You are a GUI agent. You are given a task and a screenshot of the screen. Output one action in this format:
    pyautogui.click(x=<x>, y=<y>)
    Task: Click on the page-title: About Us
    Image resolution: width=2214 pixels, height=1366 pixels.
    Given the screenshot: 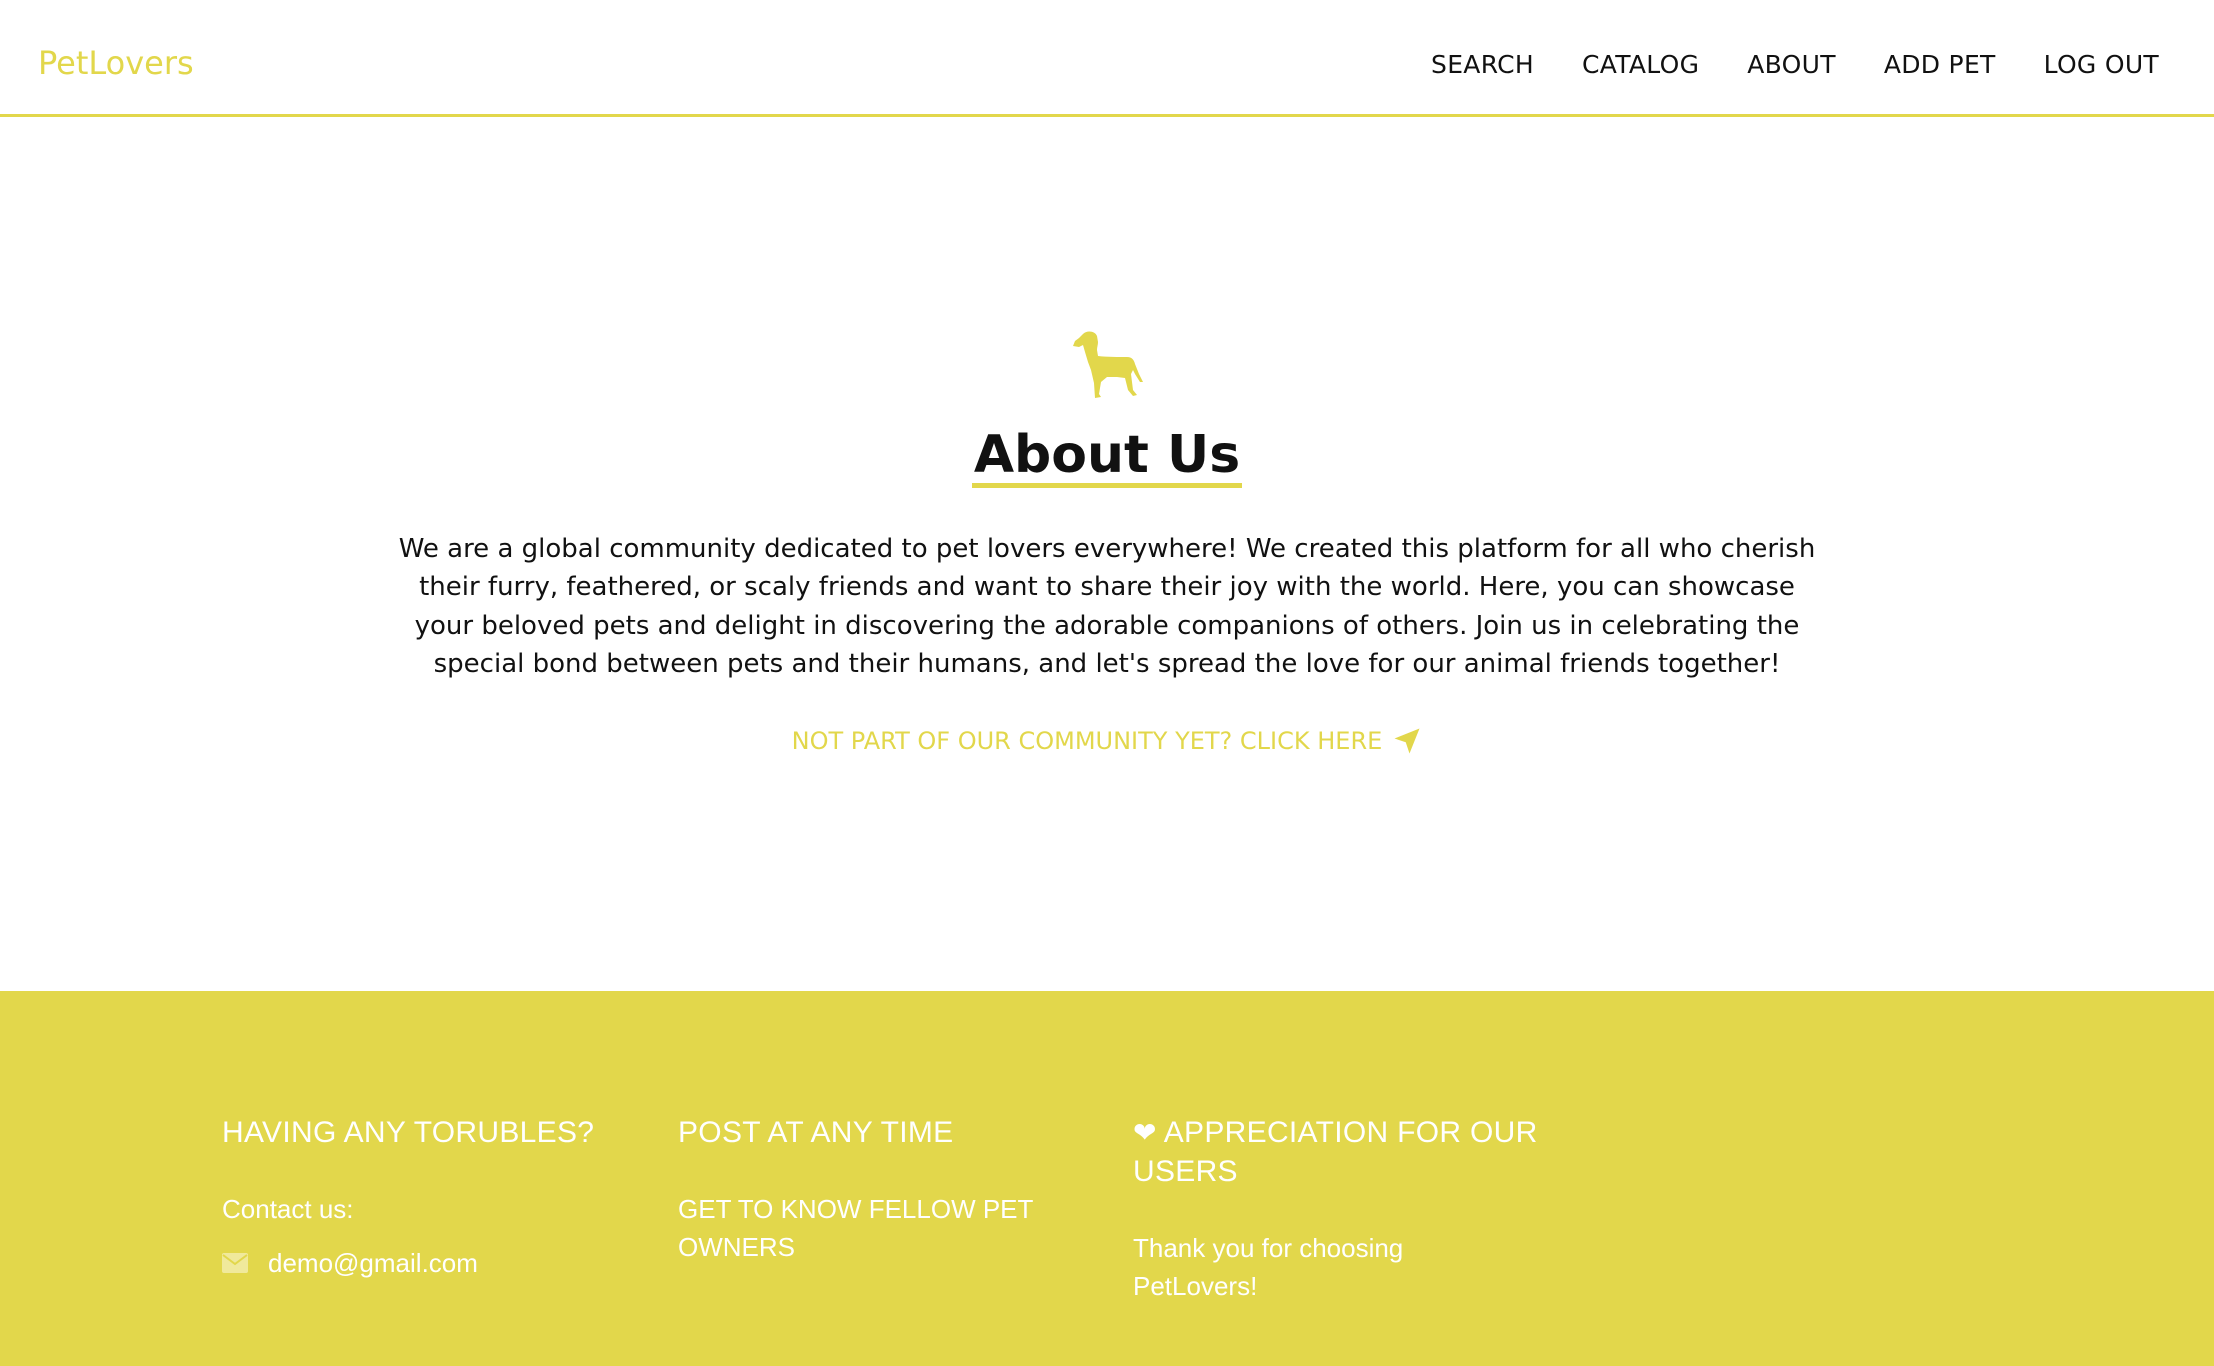 What is the action you would take?
    pyautogui.click(x=1107, y=458)
    